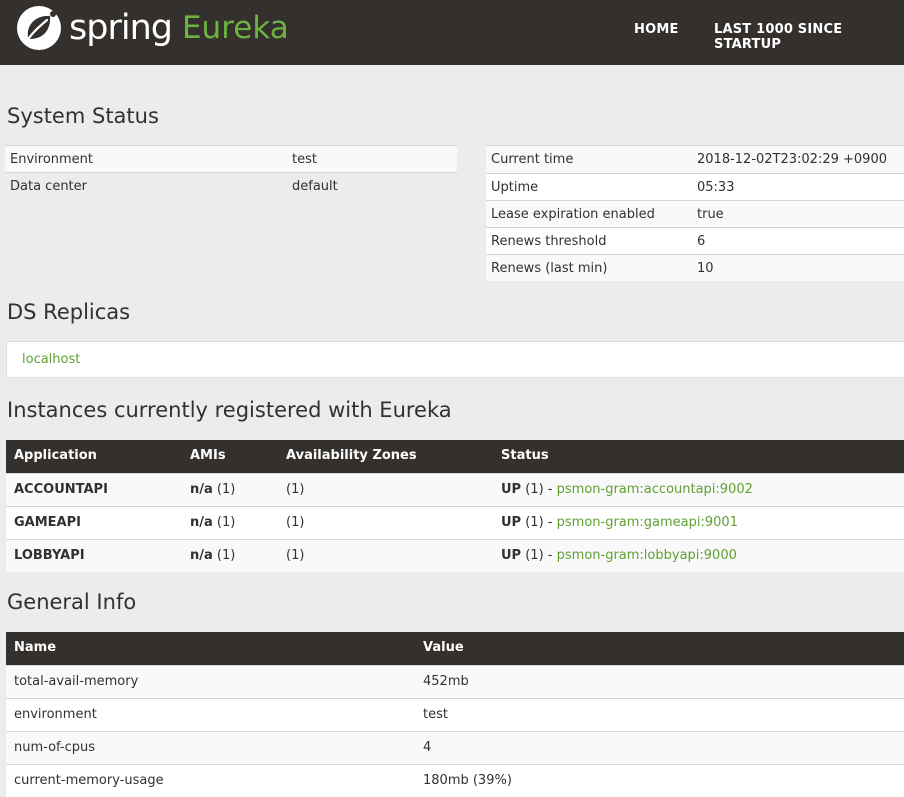  I want to click on table-row: environment test, so click(455, 714).